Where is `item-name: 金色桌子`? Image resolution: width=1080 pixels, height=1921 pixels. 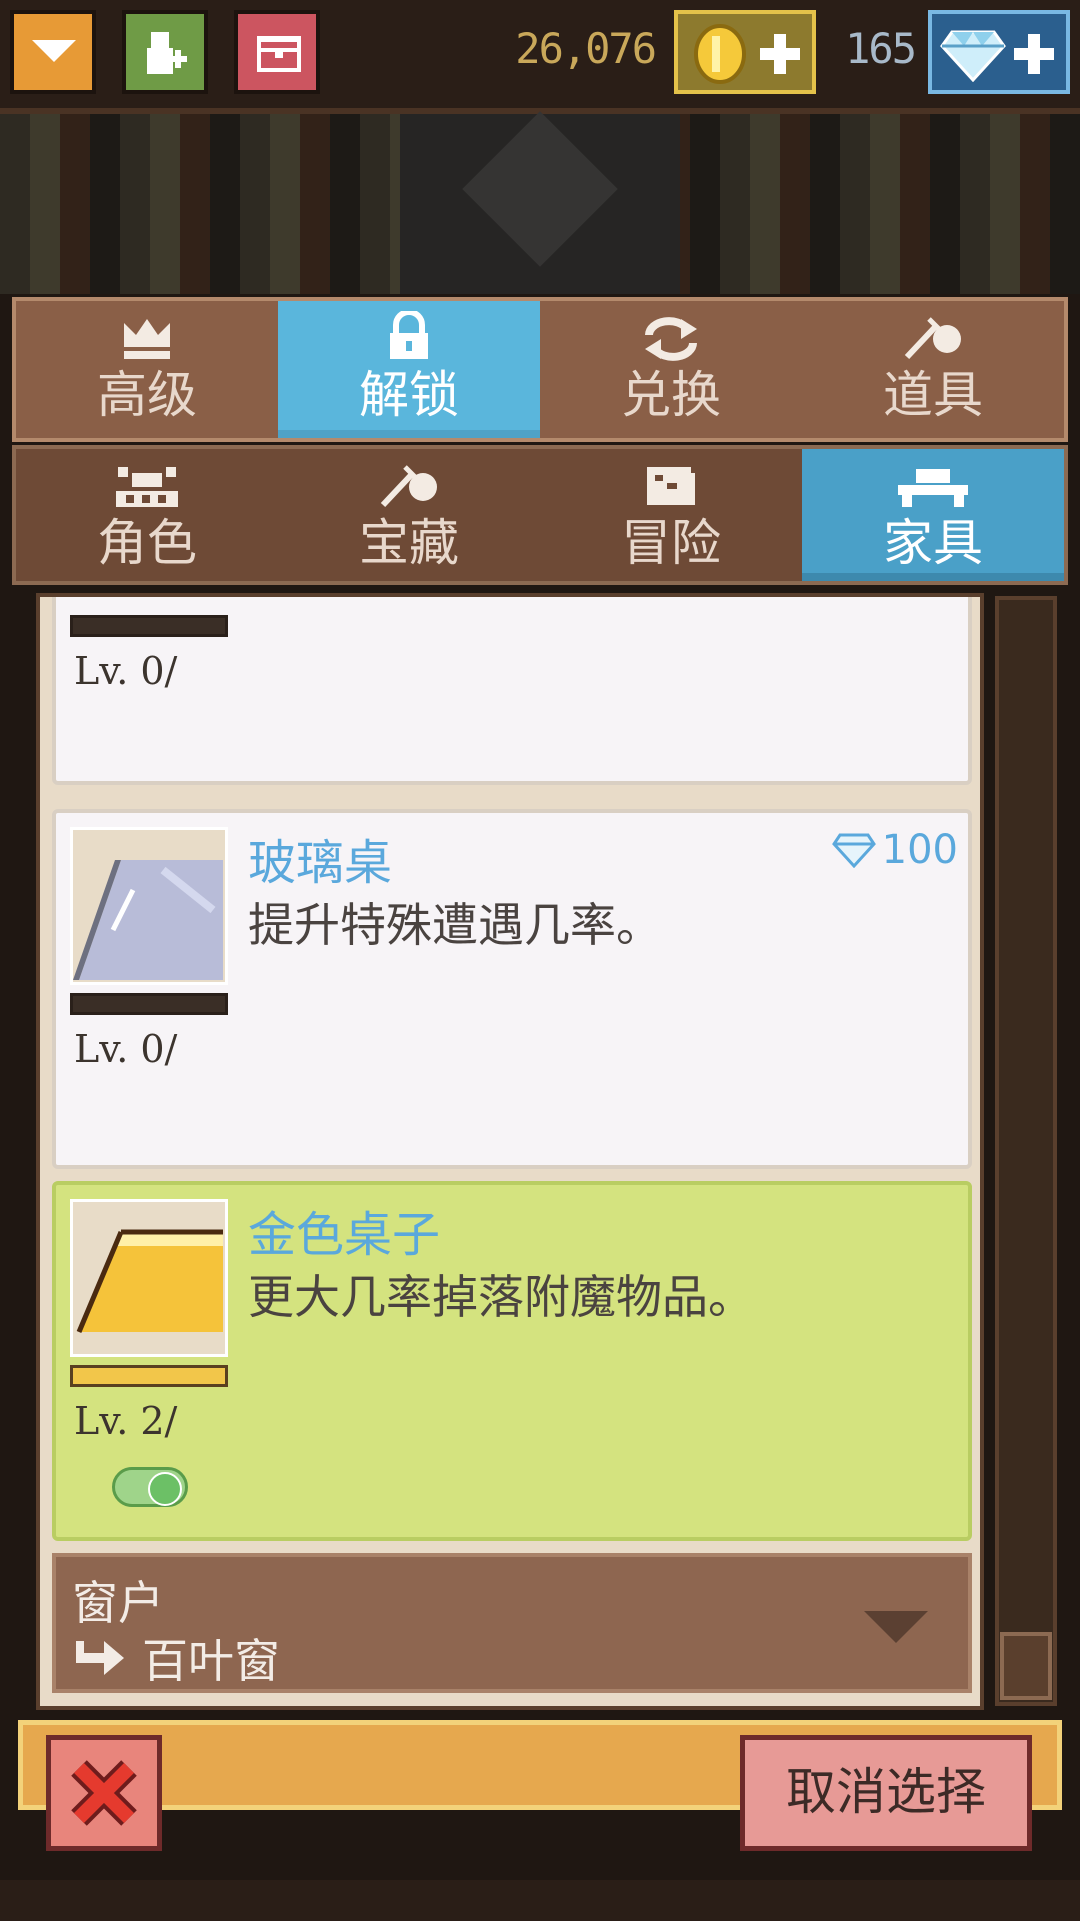
item-name: 金色桌子 is located at coordinates (344, 1235).